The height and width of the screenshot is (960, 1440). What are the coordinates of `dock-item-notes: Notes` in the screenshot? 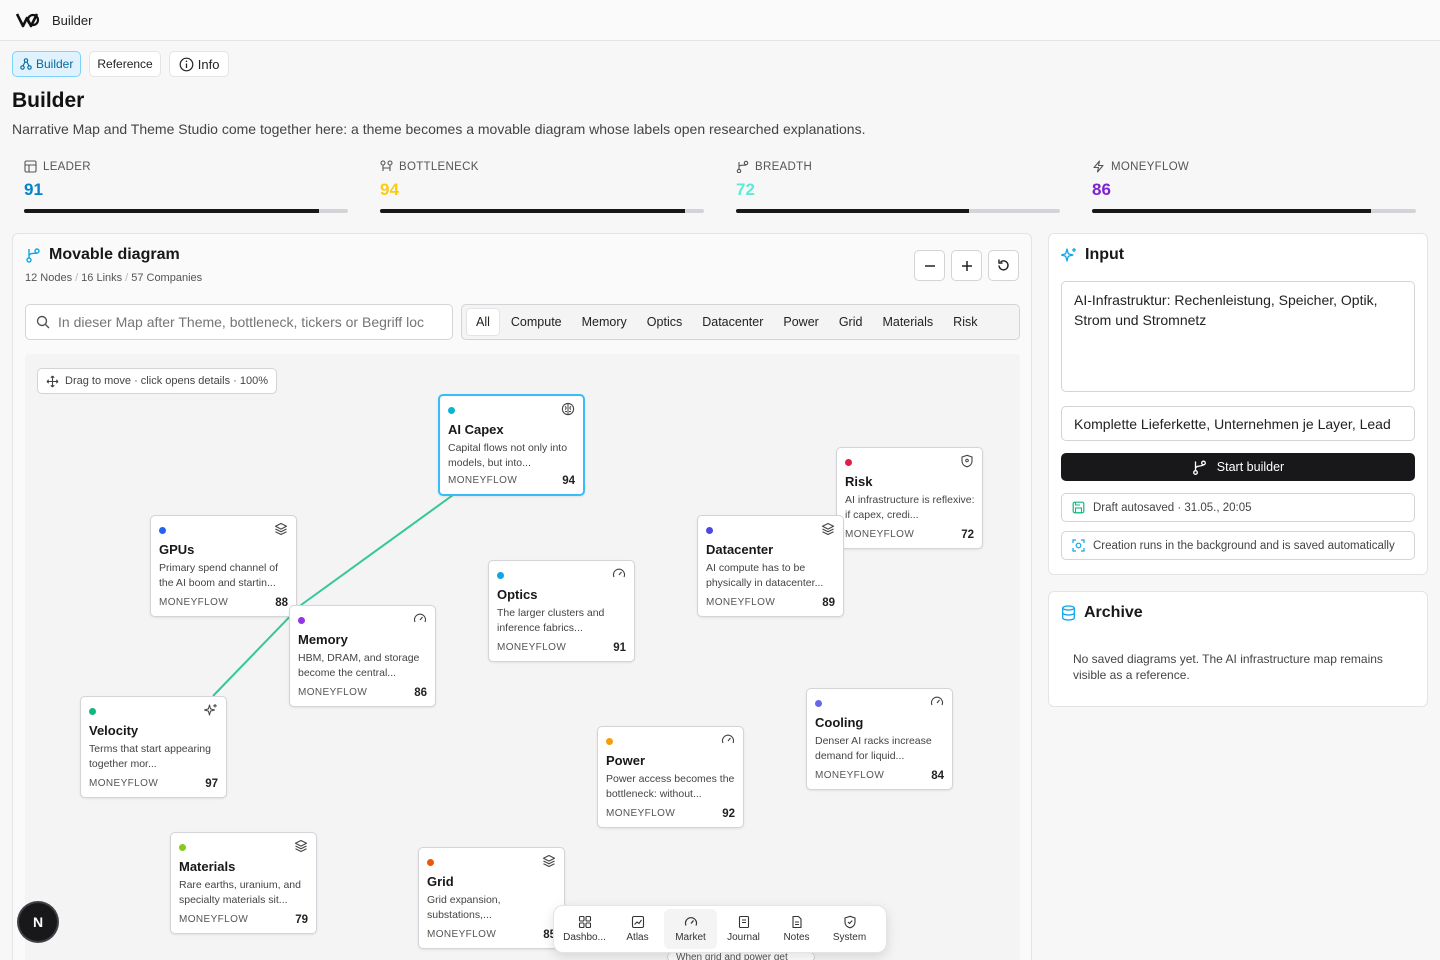 It's located at (796, 929).